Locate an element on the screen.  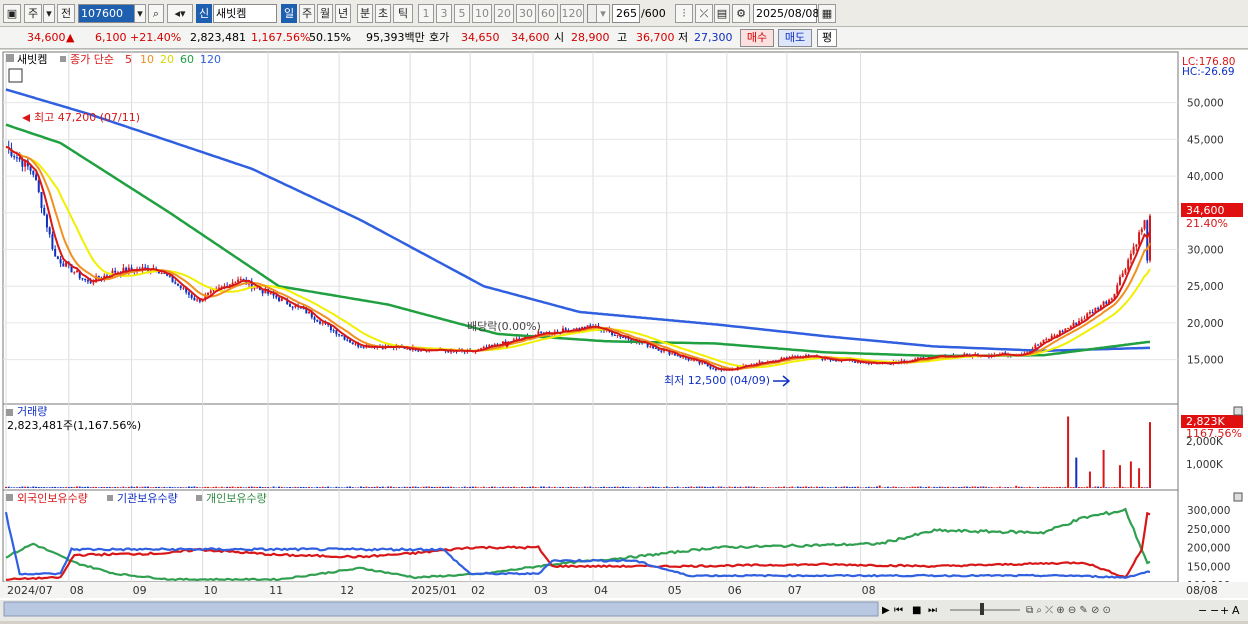
low-value: 27,300 is located at coordinates (713, 37).